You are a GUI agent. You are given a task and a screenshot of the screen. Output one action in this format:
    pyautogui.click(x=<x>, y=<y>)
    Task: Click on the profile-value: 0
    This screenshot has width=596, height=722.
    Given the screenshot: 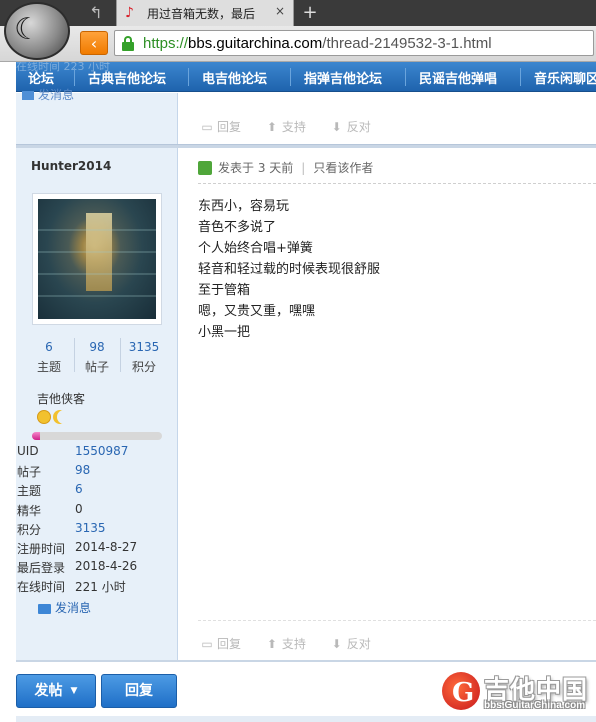 What is the action you would take?
    pyautogui.click(x=79, y=509)
    